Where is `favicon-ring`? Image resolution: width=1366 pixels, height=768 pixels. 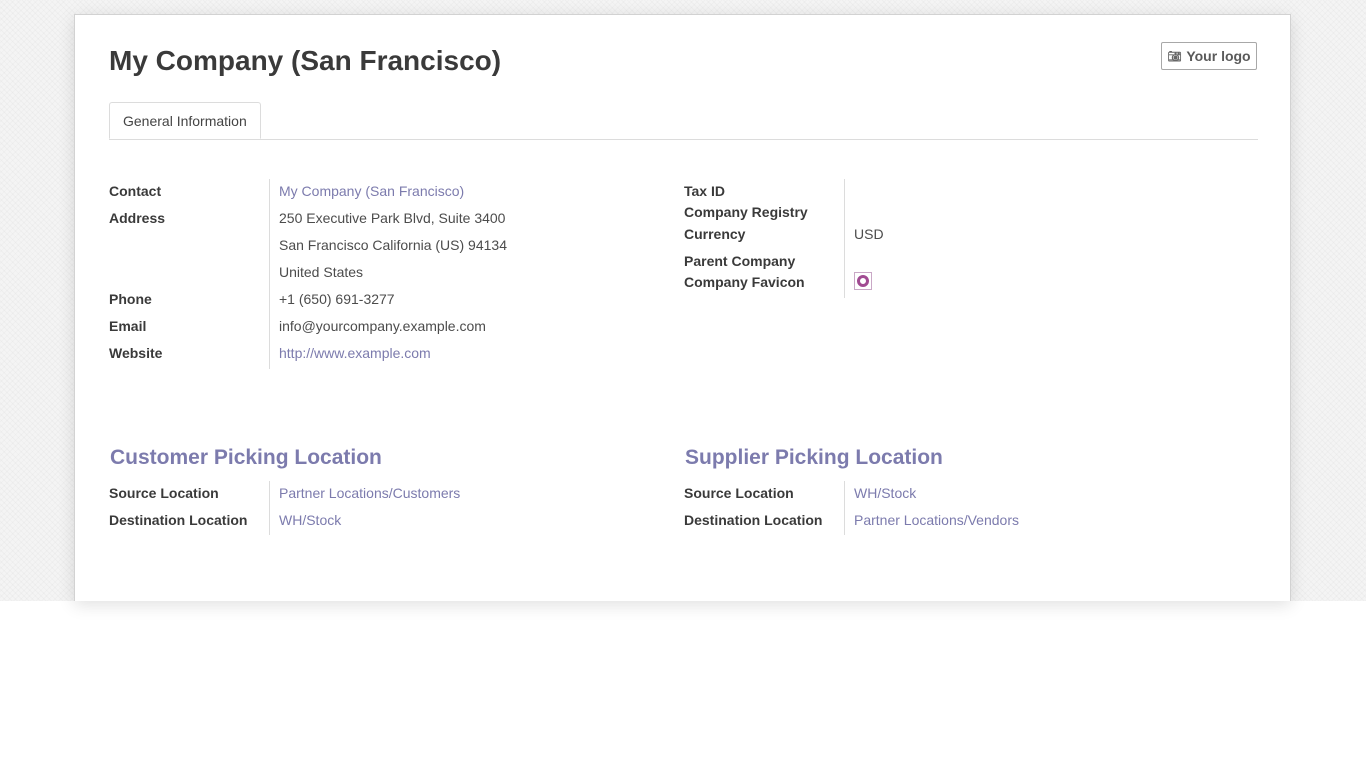
favicon-ring is located at coordinates (863, 281).